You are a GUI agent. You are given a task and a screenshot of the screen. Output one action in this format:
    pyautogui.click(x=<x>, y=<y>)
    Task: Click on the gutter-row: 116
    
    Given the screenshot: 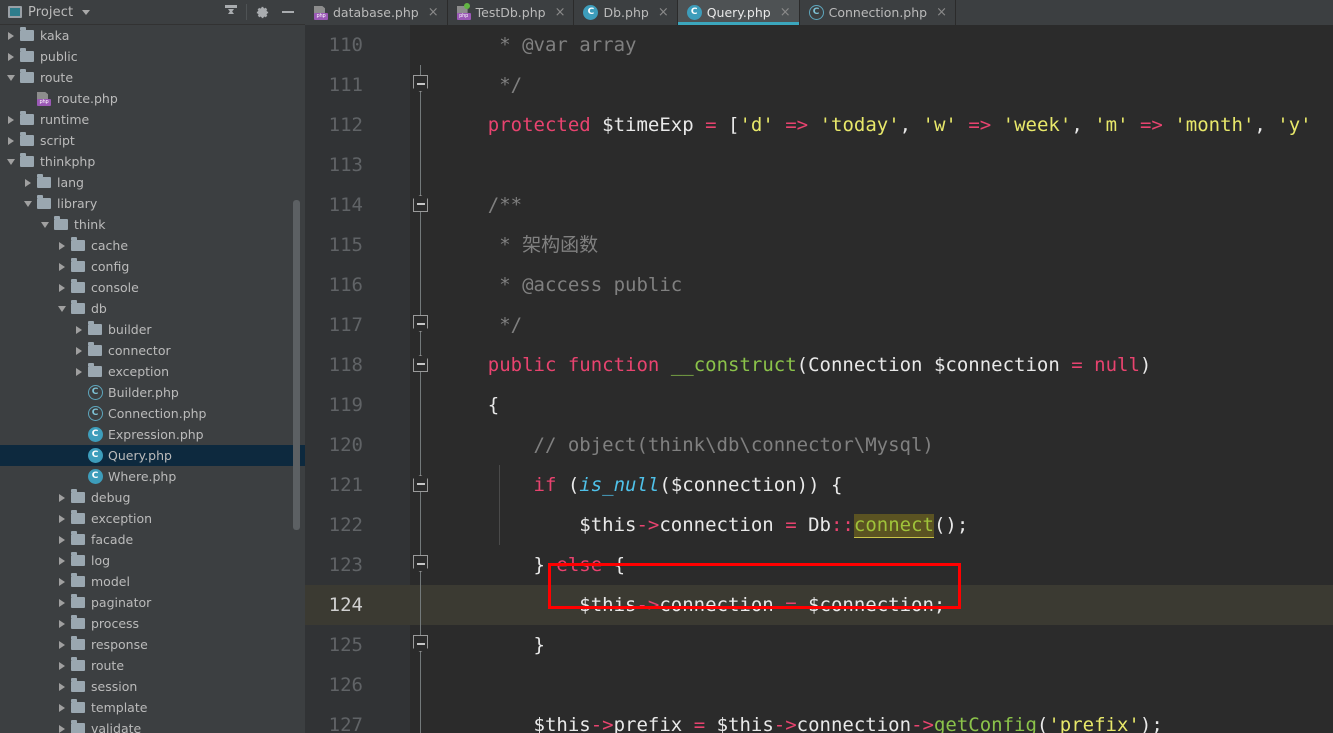 What is the action you would take?
    pyautogui.click(x=357, y=285)
    